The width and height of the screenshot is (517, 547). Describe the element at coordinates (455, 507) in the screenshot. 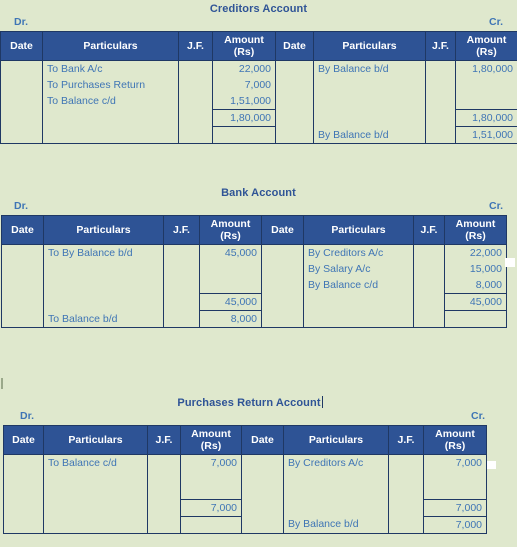

I see `cell-total-credit: 7,000` at that location.